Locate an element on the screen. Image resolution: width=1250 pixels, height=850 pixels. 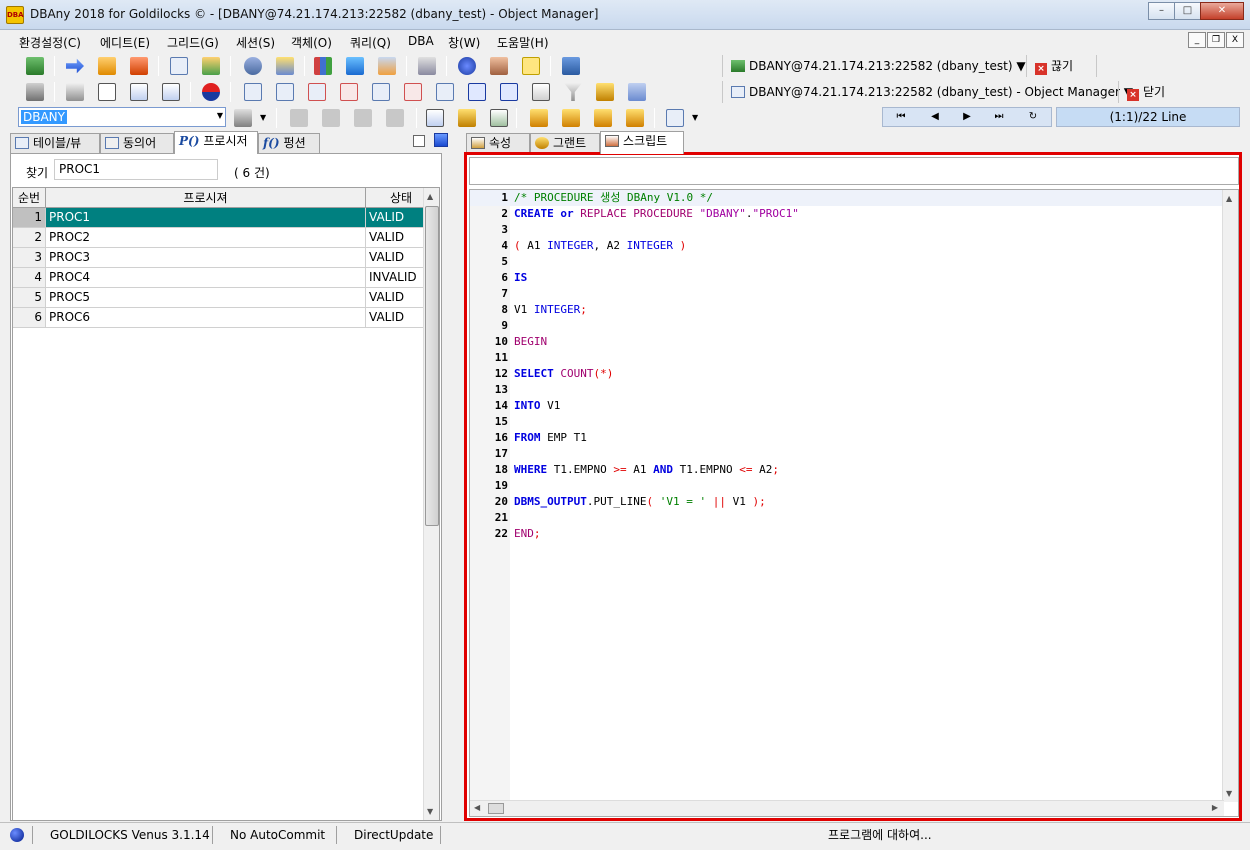
menu-window: 창(W) is located at coordinates (464, 42).